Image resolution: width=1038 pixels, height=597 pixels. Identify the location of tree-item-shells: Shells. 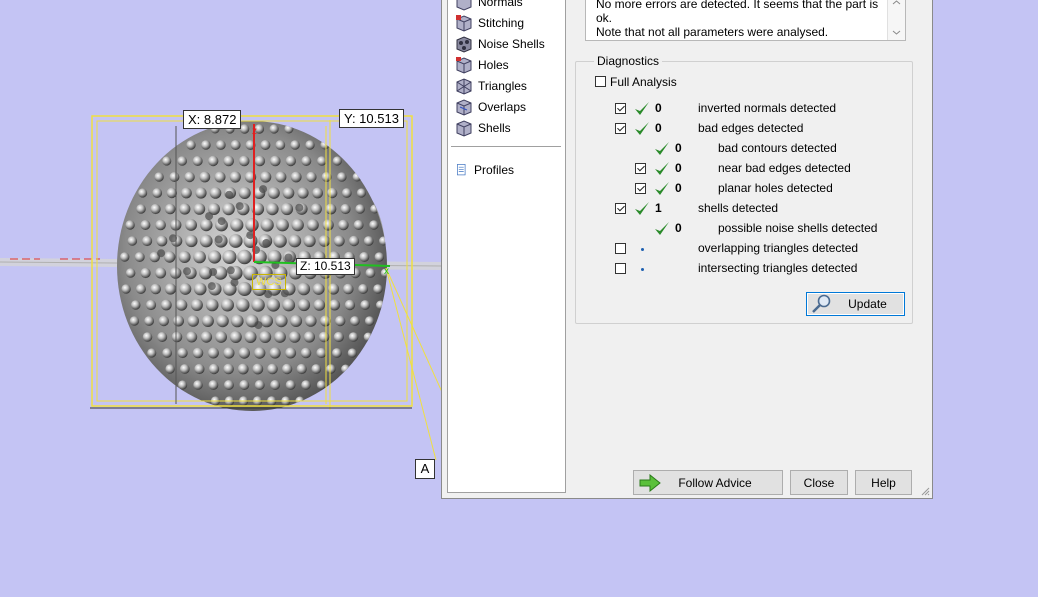
(482, 128).